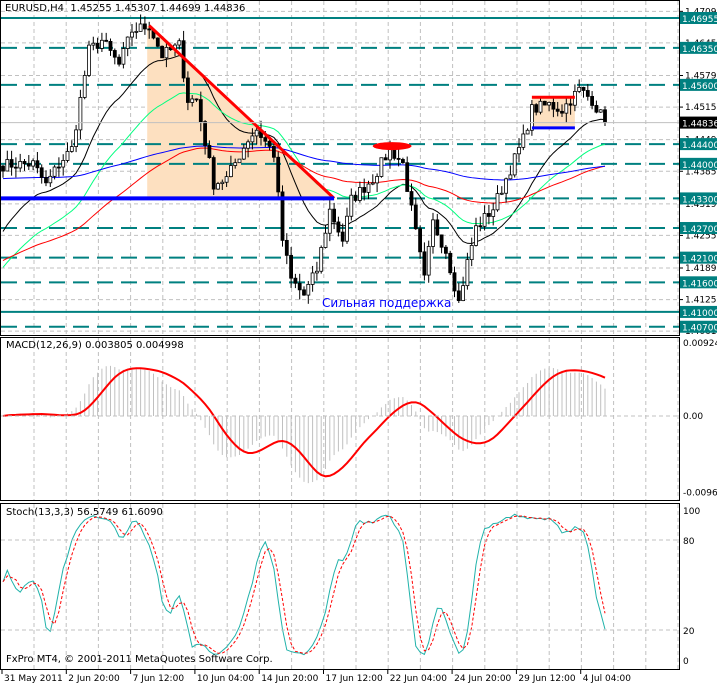  What do you see at coordinates (701, 108) in the screenshot?
I see `price-tick-label: 1.45150` at bounding box center [701, 108].